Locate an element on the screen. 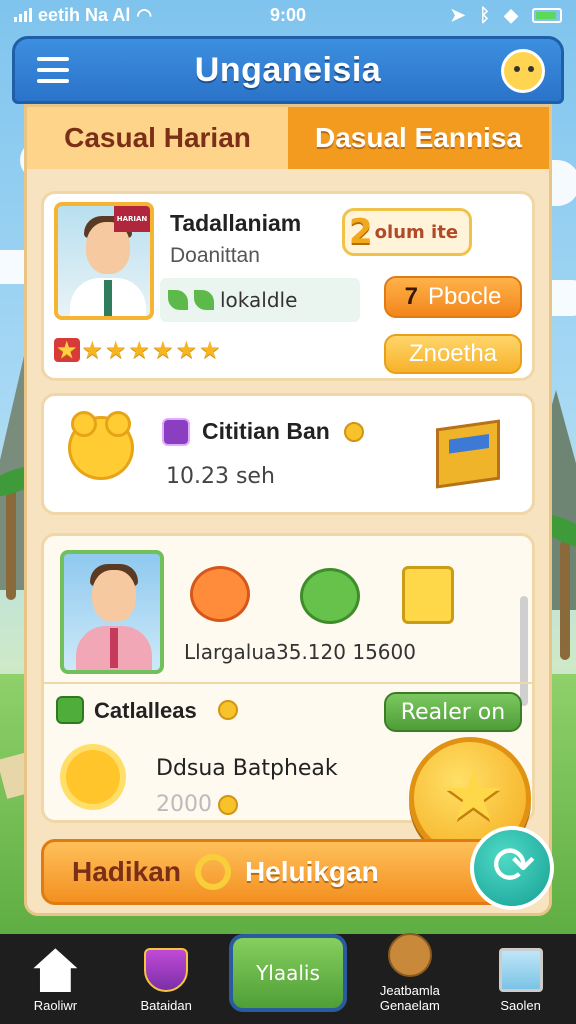  daily-title: Ddsua Batpheak is located at coordinates (247, 768).